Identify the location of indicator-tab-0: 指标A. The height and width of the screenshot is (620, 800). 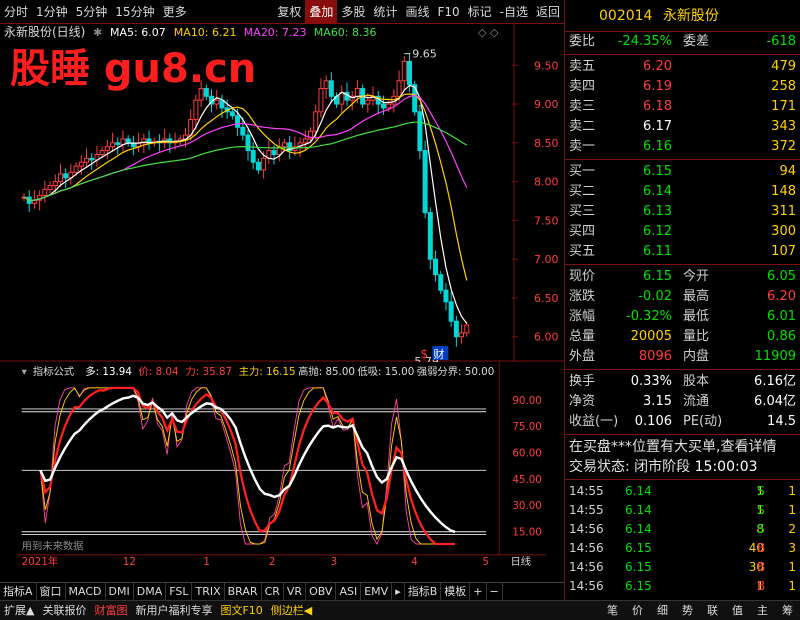
(18, 591).